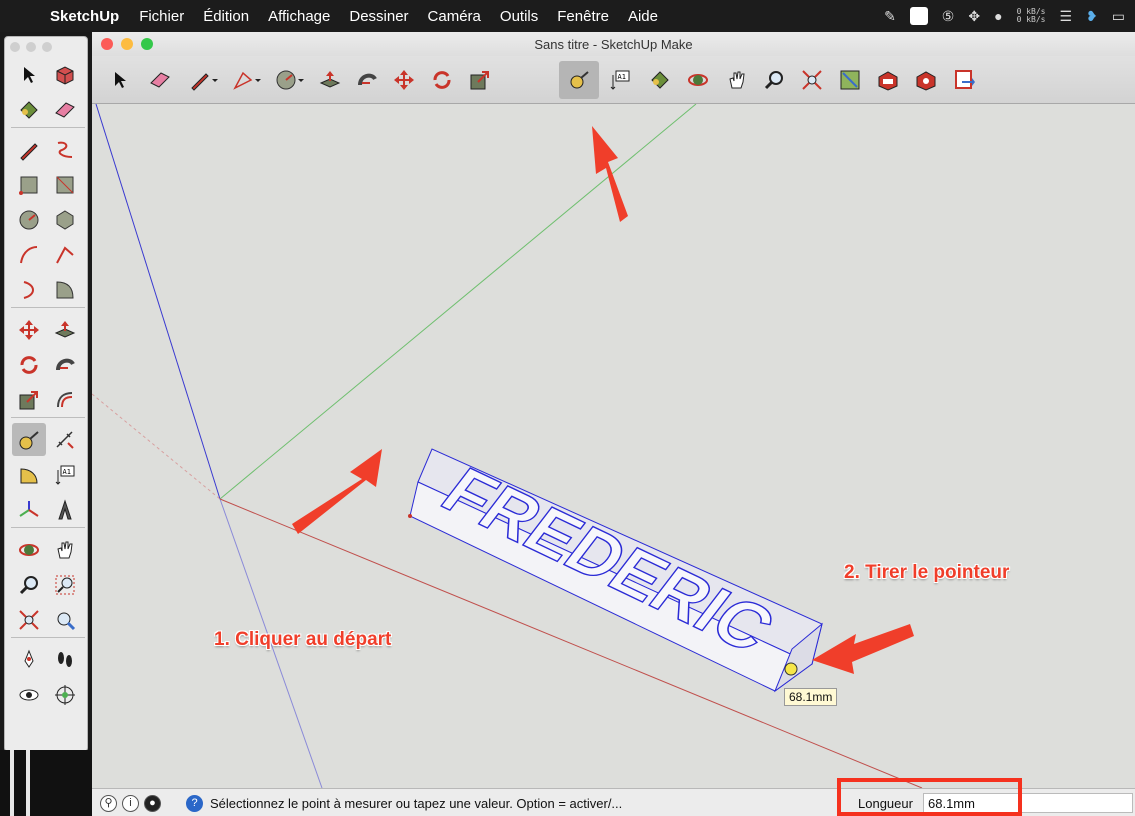  What do you see at coordinates (29, 659) in the screenshot?
I see `position-camera-icon` at bounding box center [29, 659].